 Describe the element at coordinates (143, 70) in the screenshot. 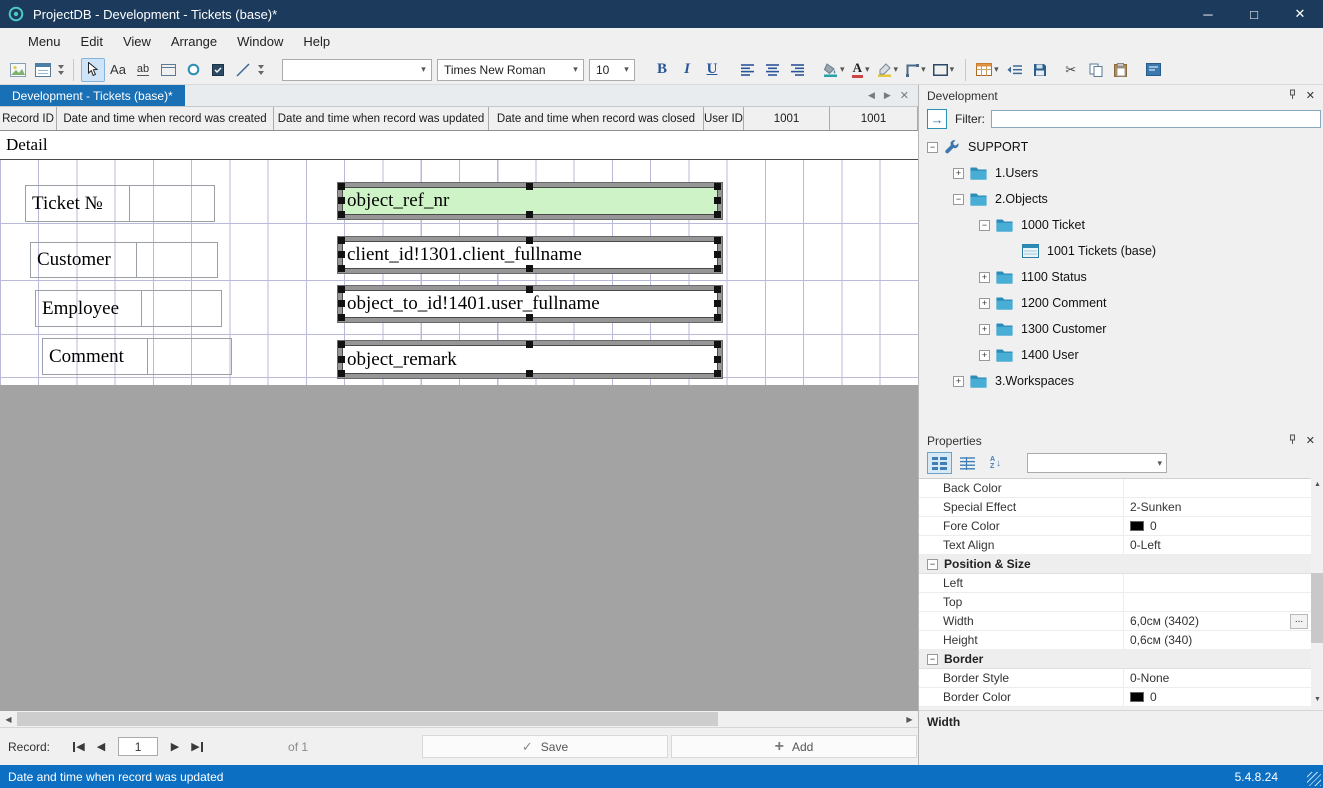

I see `textbox-tool-button: ab` at that location.